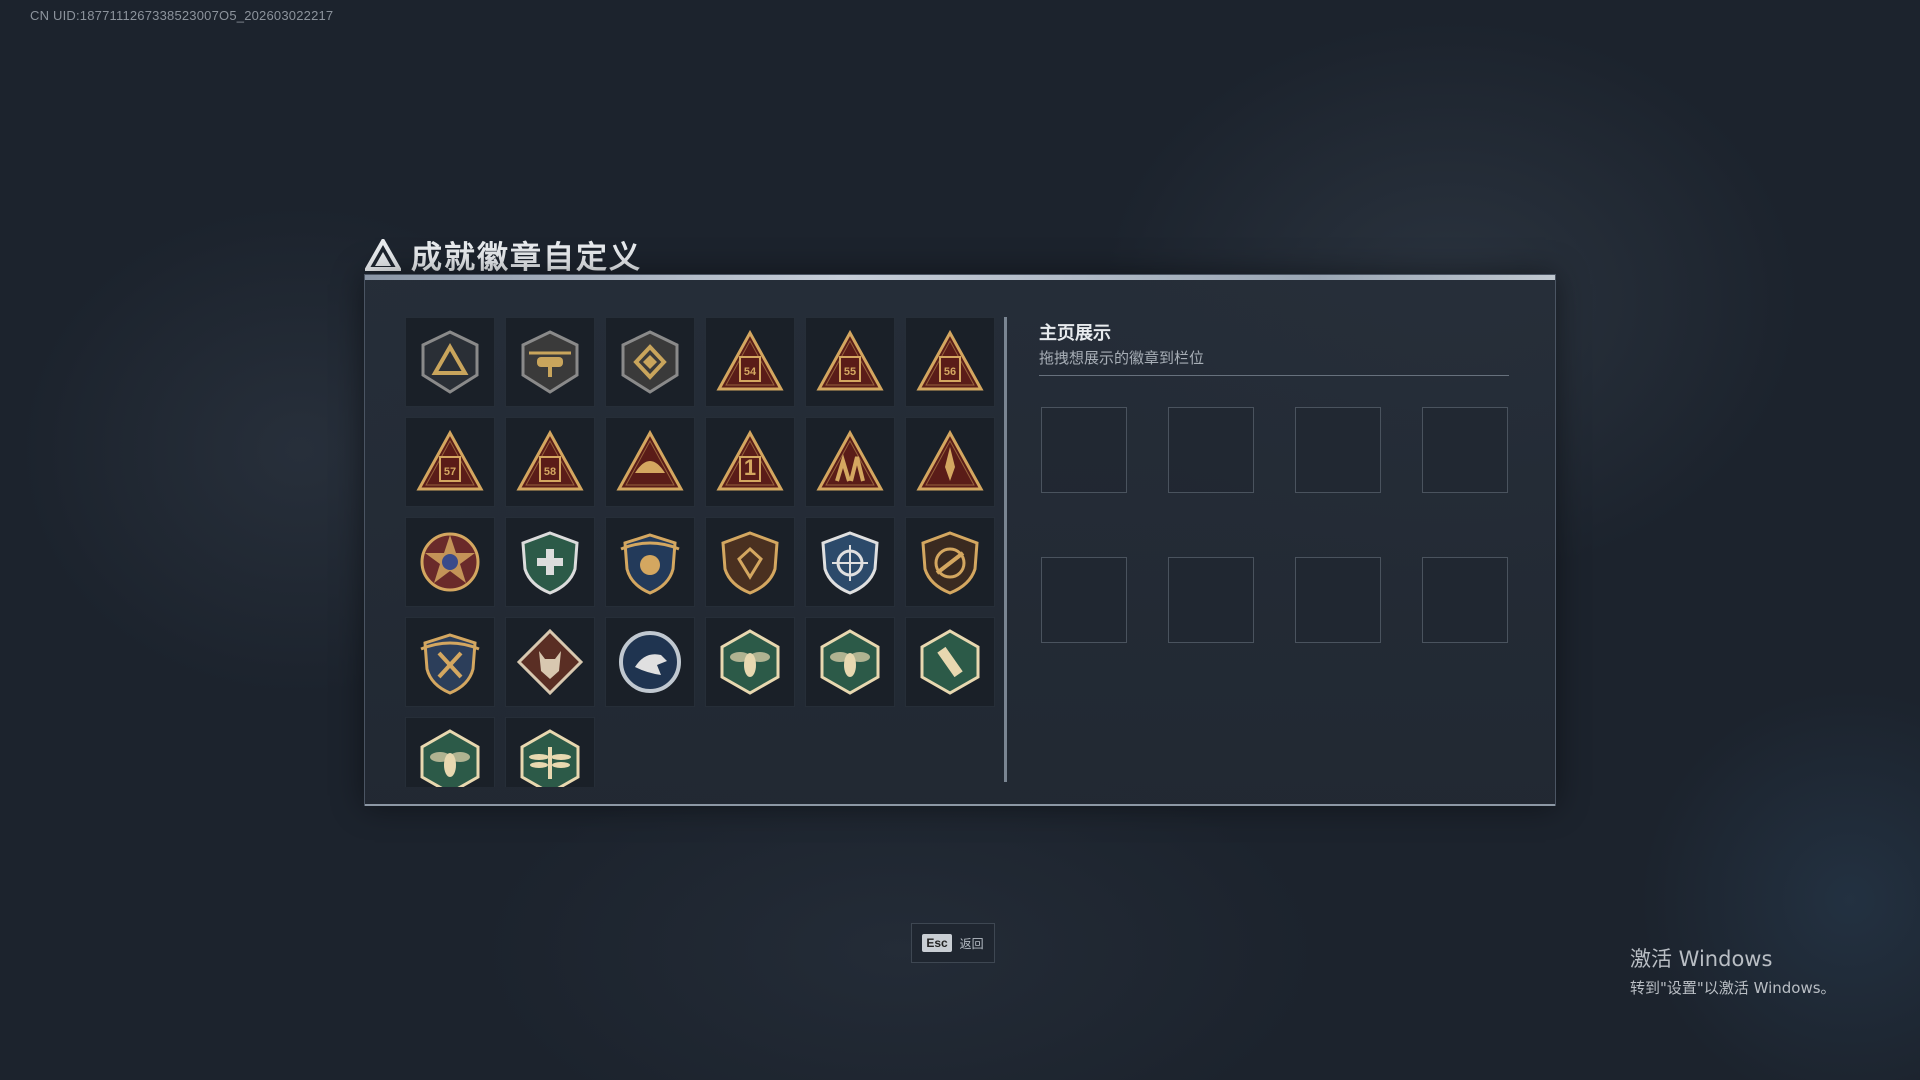 Image resolution: width=1920 pixels, height=1080 pixels. I want to click on badge-eagle-coin, so click(650, 662).